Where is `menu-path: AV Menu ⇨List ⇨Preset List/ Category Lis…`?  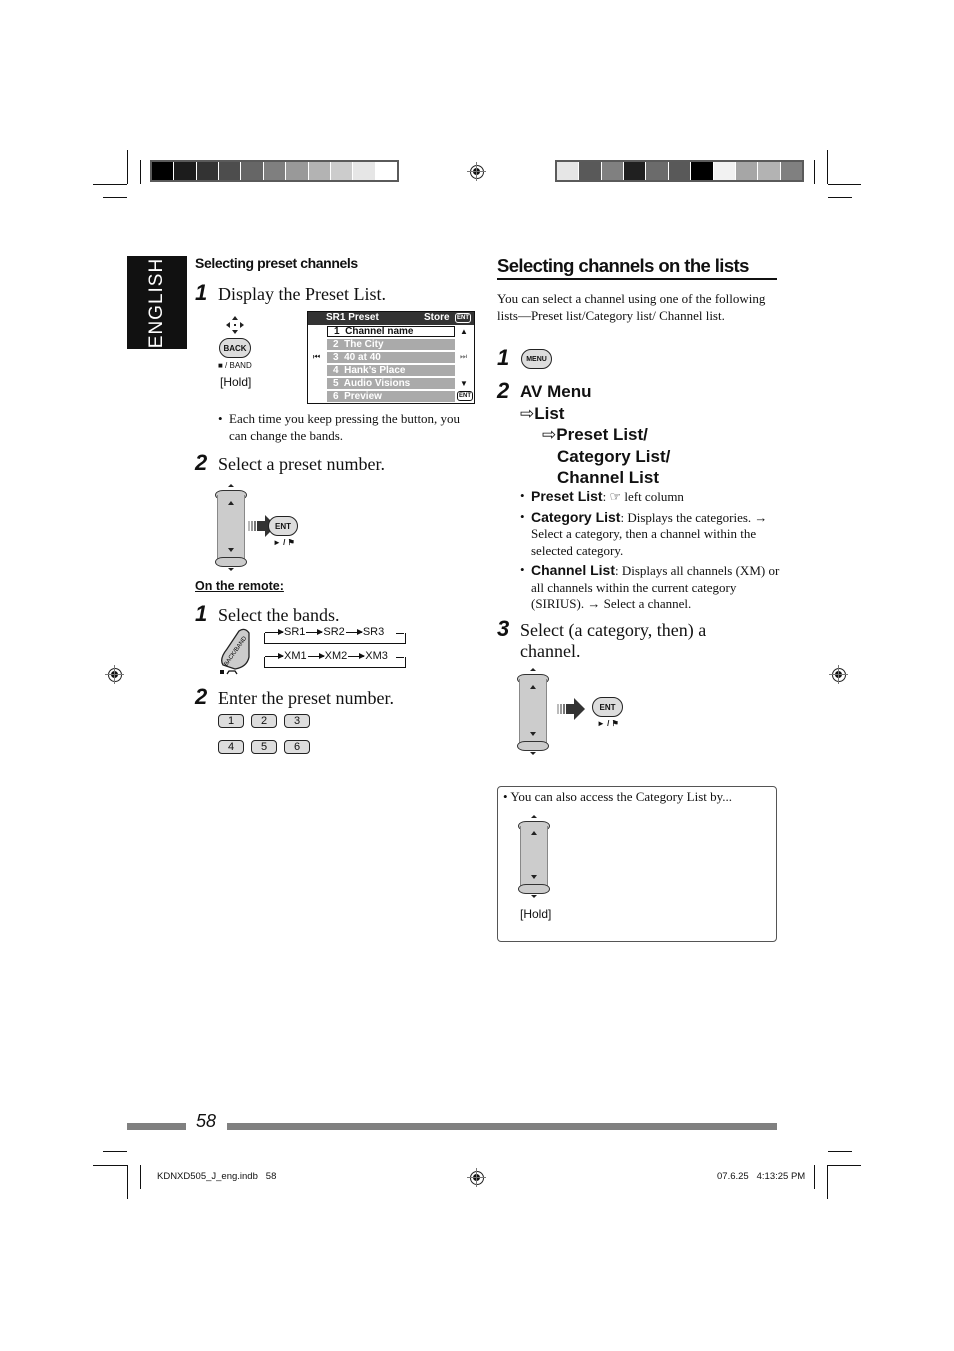
menu-path: AV Menu ⇨List ⇨Preset List/ Category Lis… is located at coordinates (595, 435).